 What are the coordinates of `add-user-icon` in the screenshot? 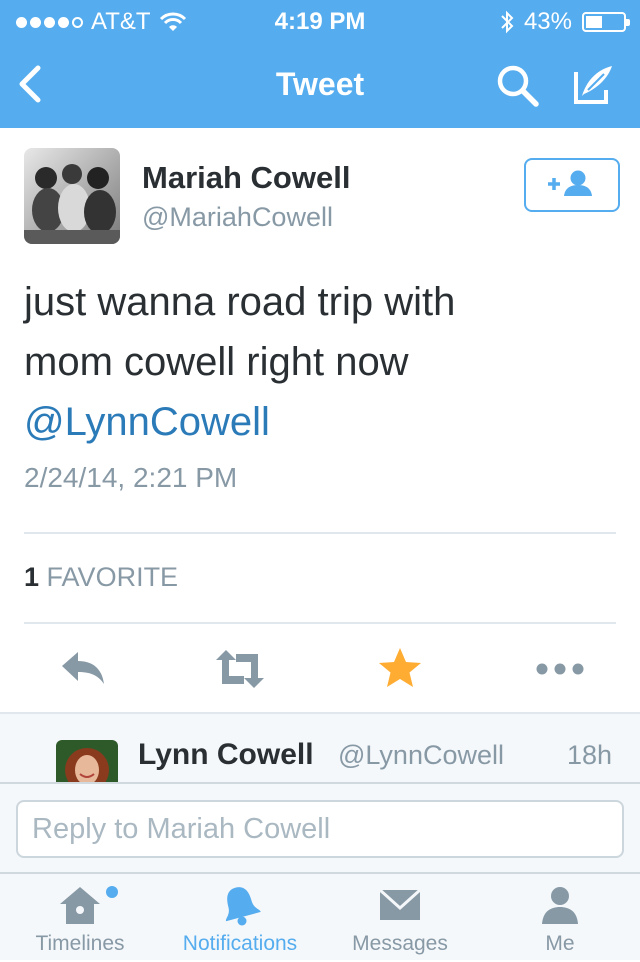 It's located at (570, 183).